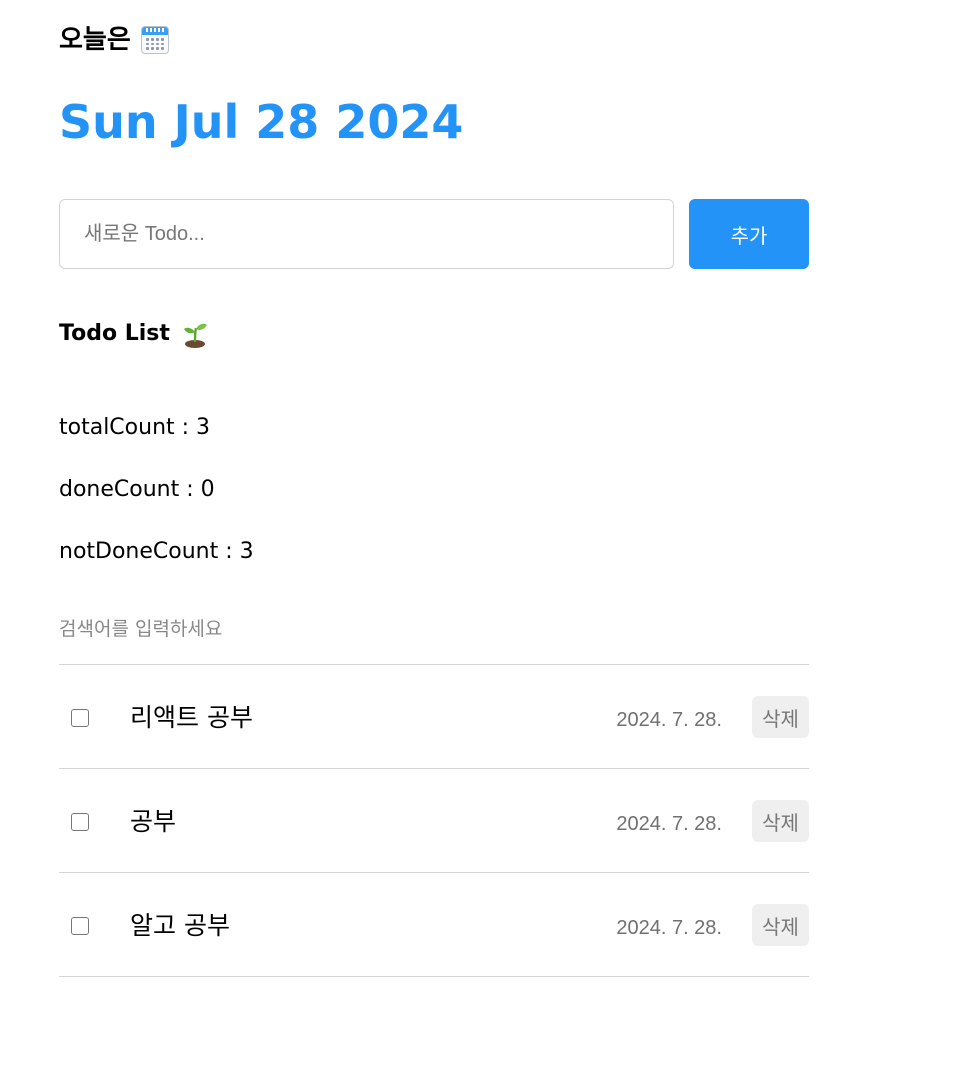  Describe the element at coordinates (137, 489) in the screenshot. I see `done-count: doneCount : 0` at that location.